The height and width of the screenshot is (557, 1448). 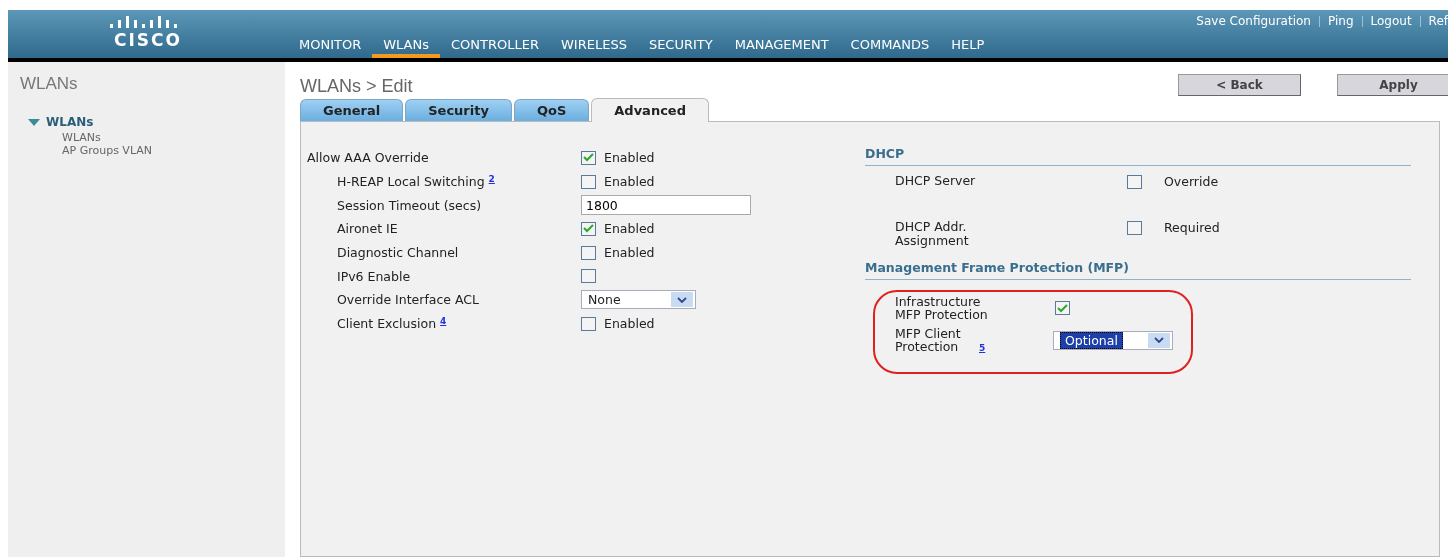 What do you see at coordinates (1192, 227) in the screenshot?
I see `option-label: Required` at bounding box center [1192, 227].